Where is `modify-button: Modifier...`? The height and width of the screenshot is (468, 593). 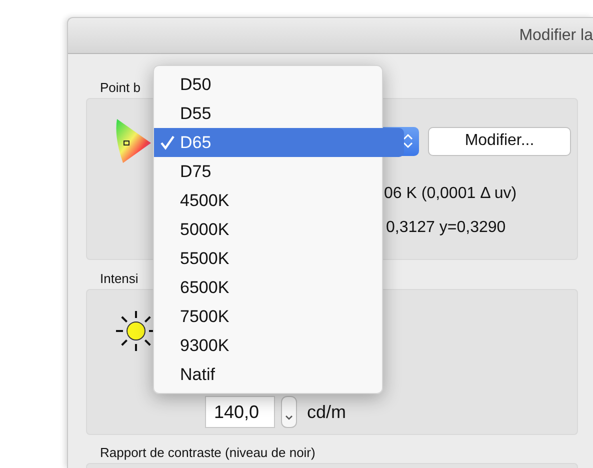 modify-button: Modifier... is located at coordinates (499, 141).